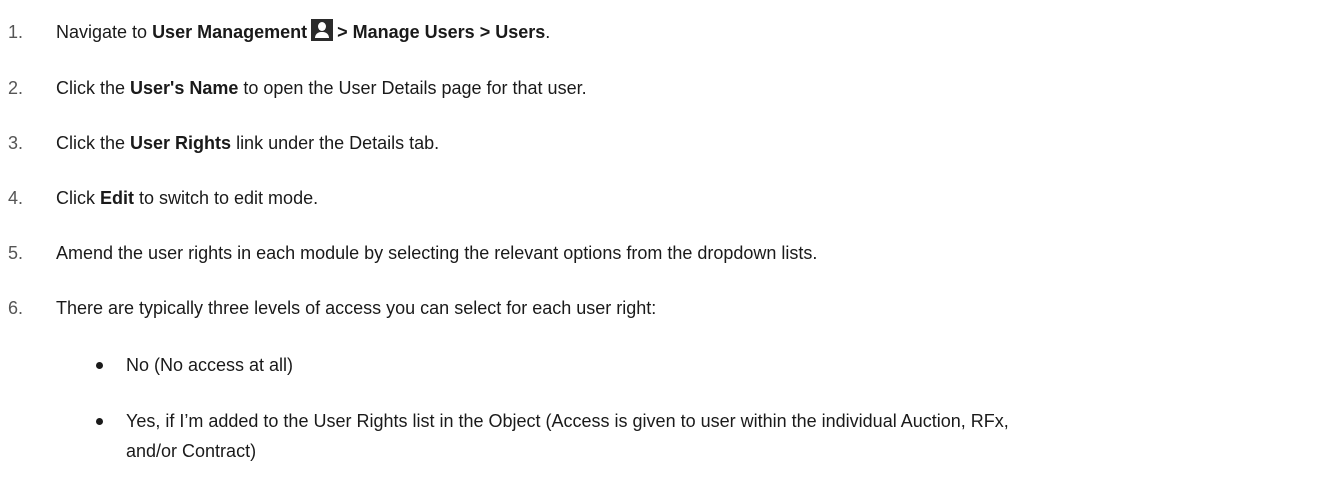 The image size is (1342, 490). What do you see at coordinates (210, 365) in the screenshot?
I see `bullet-text: No (No access at all)` at bounding box center [210, 365].